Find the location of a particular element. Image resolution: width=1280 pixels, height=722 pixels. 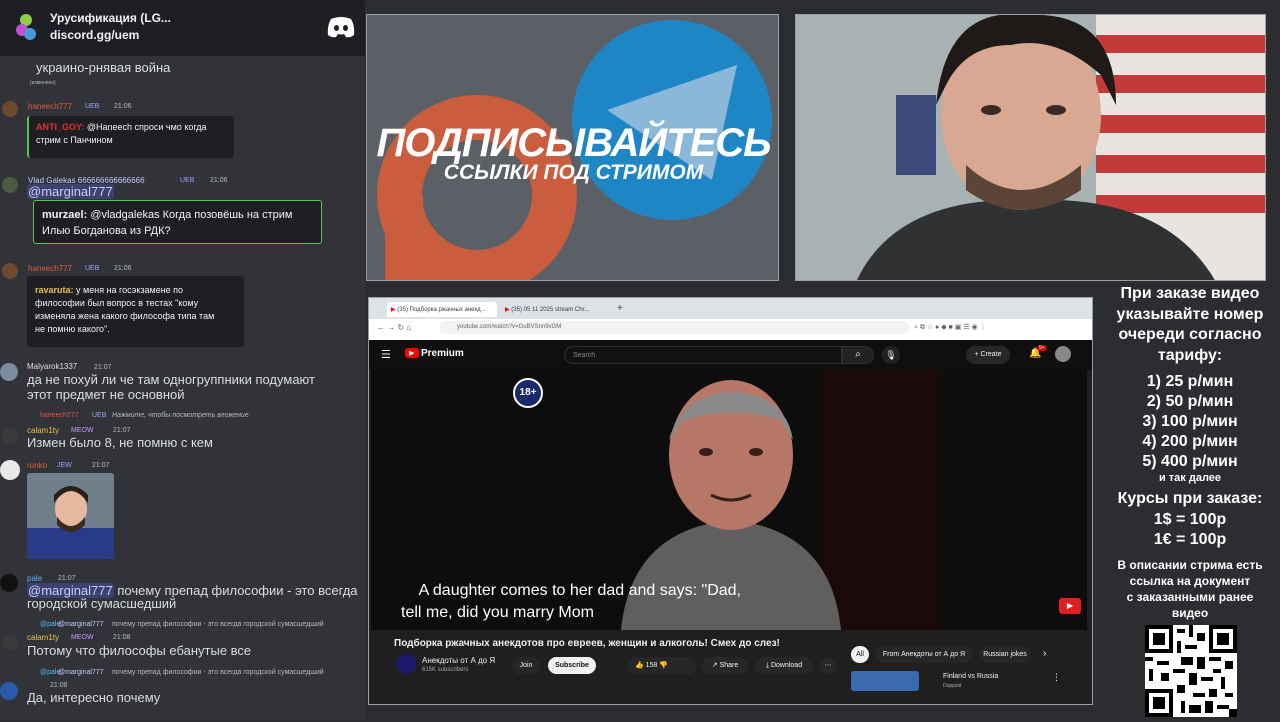

play-triangle-icon: ▶ is located at coordinates (412, 353).